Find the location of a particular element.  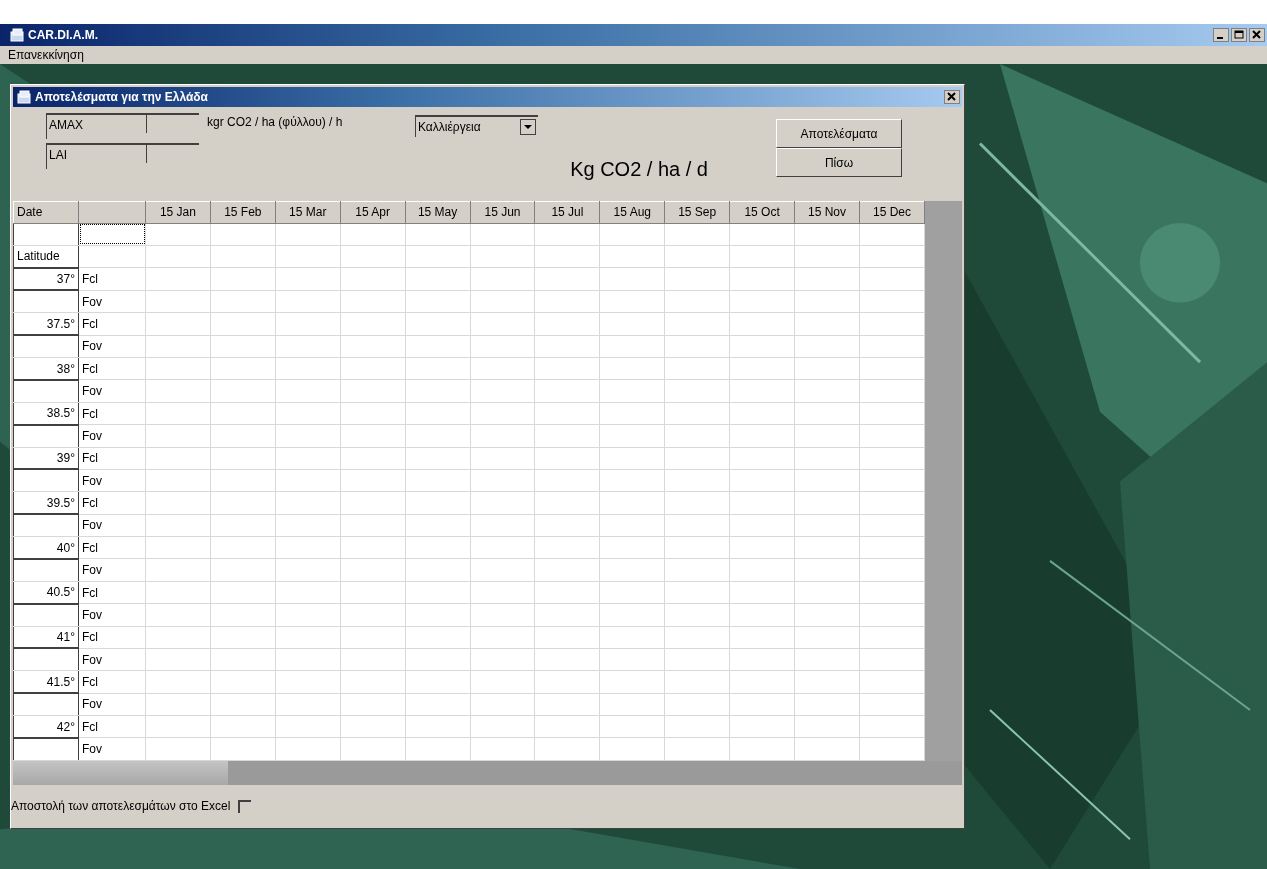

window-title: CAR.DI.A.M. is located at coordinates (63, 35).